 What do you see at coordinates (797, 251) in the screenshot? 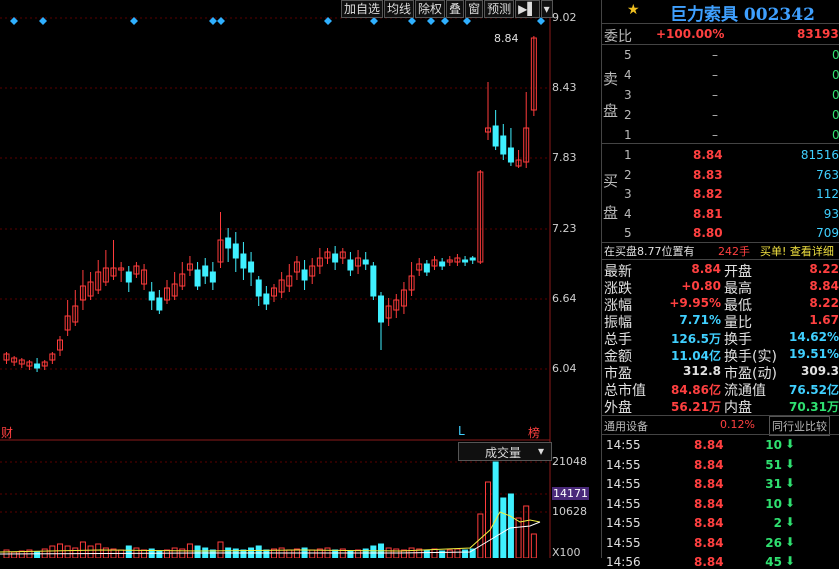
I see `queue-detail-link: 买单! 查看详细` at bounding box center [797, 251].